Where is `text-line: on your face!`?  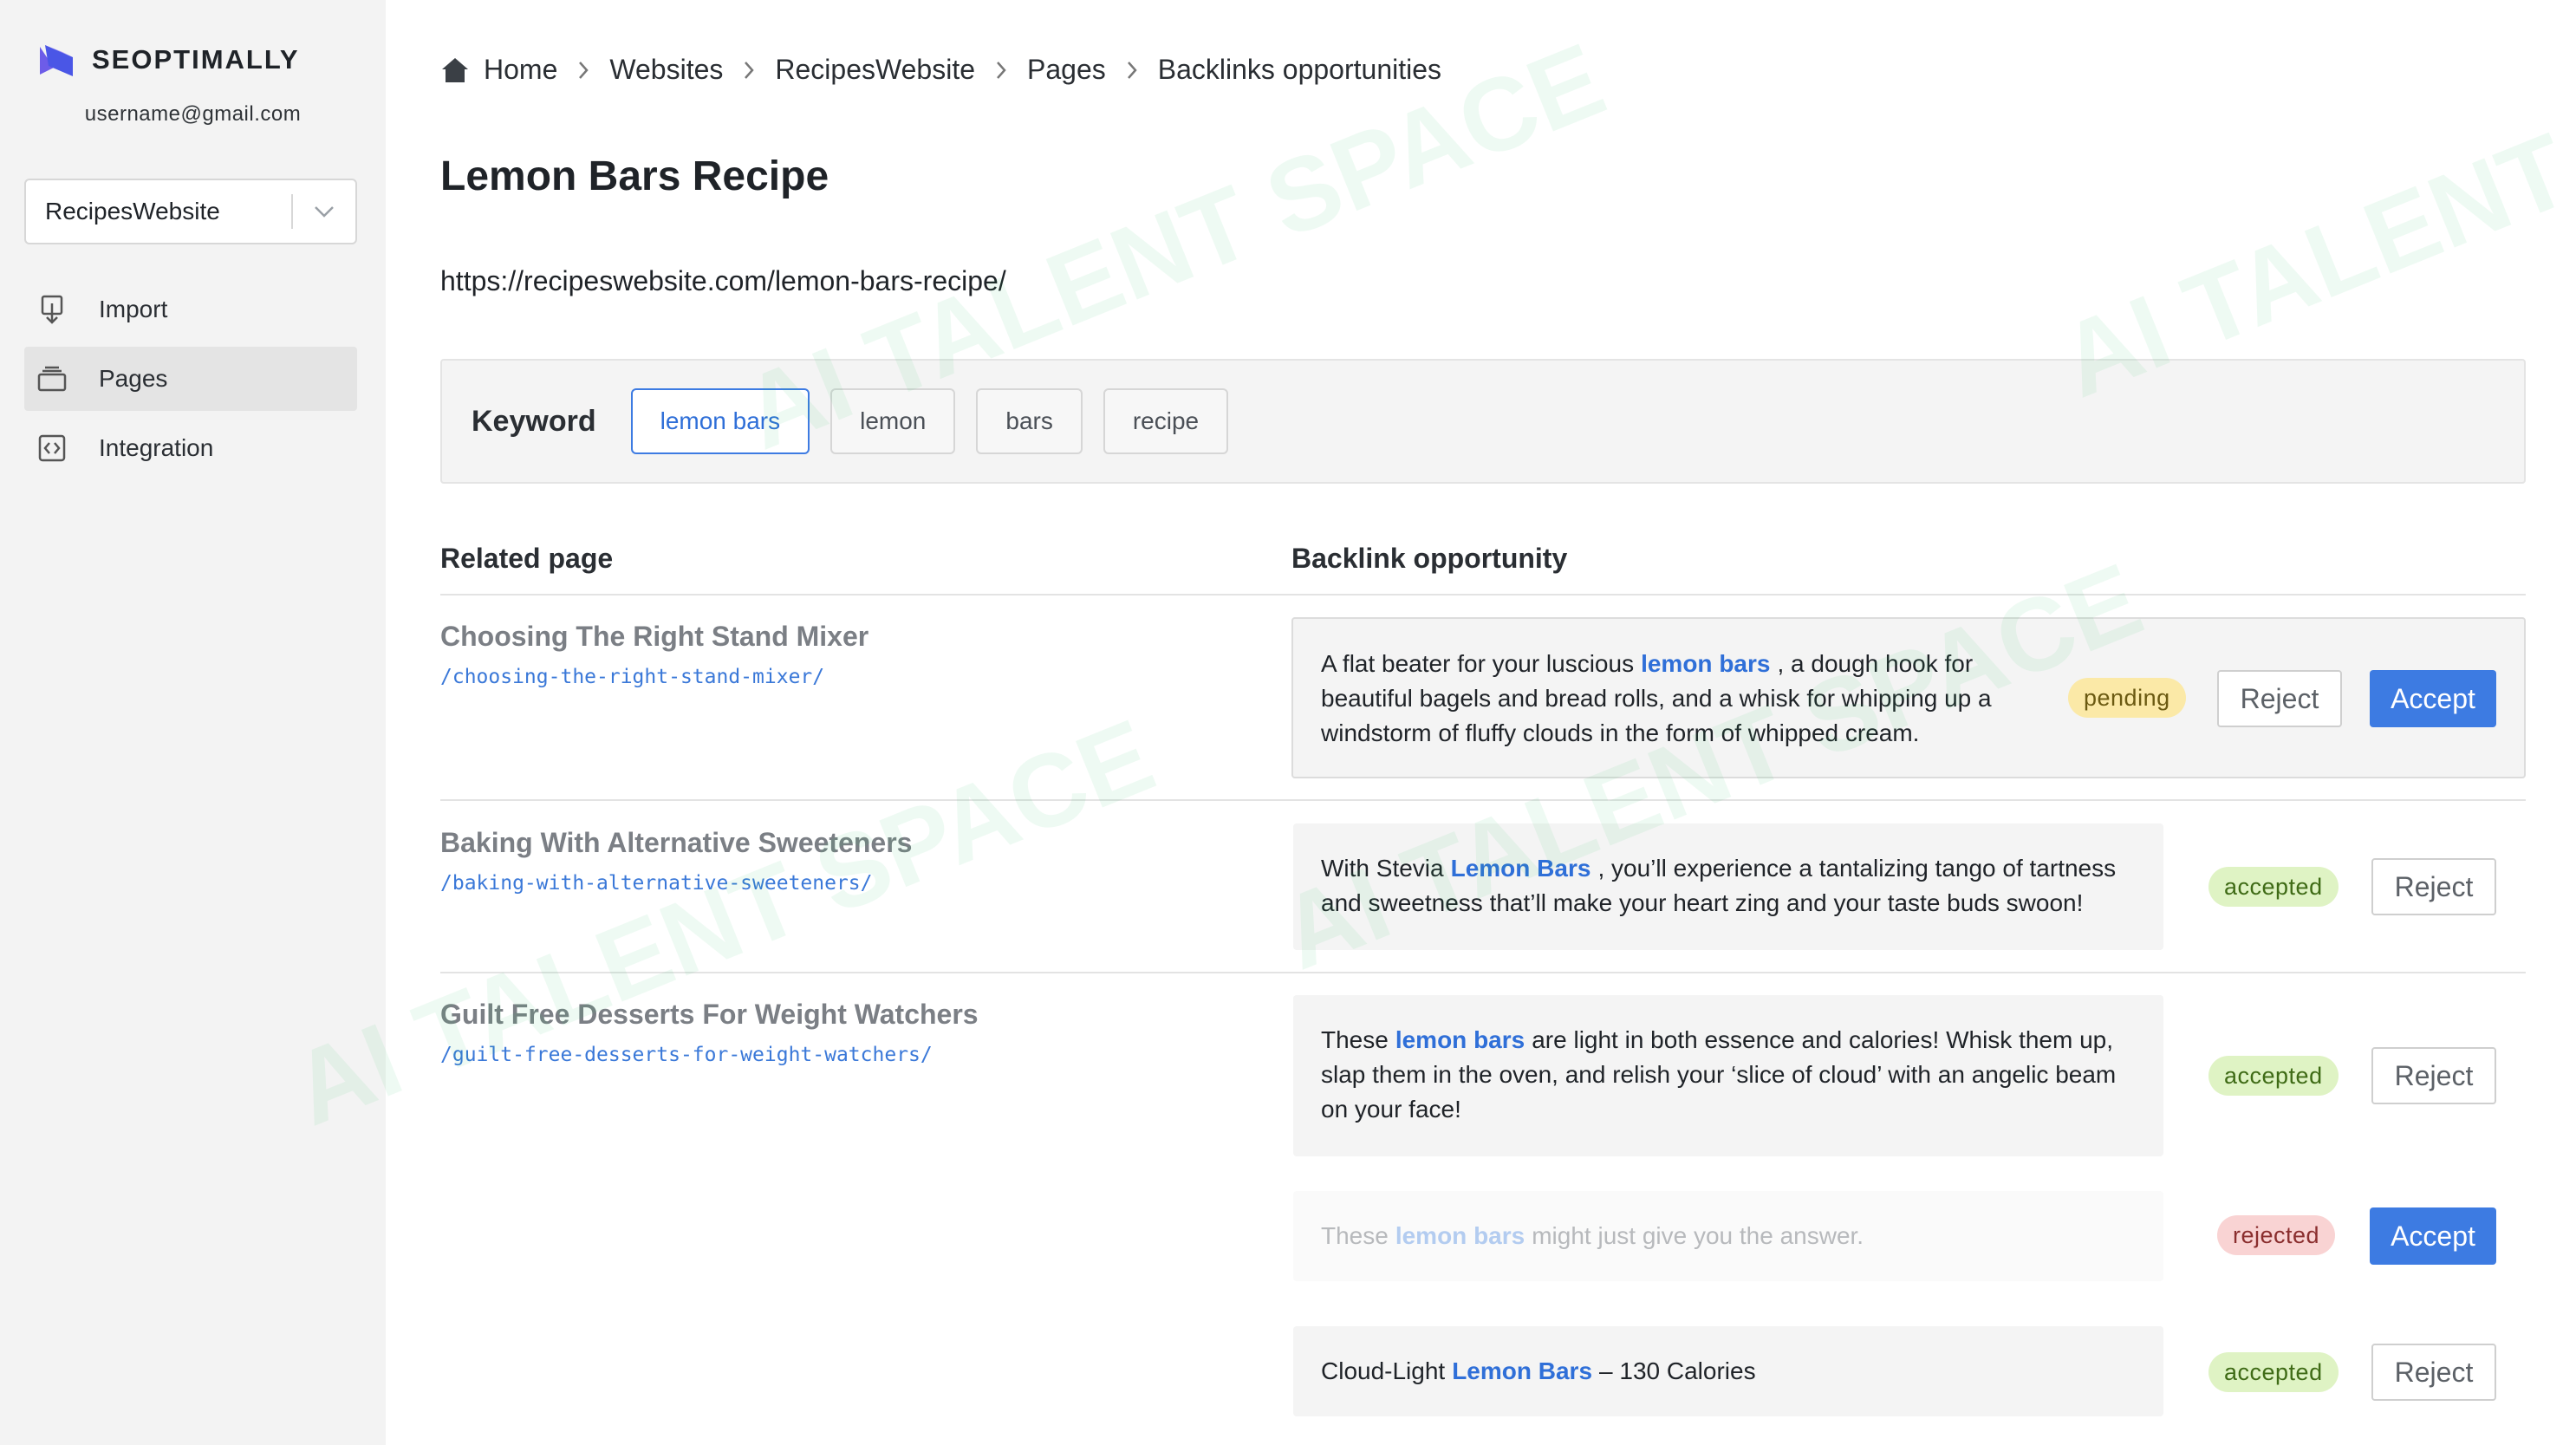 text-line: on your face! is located at coordinates (1391, 1109).